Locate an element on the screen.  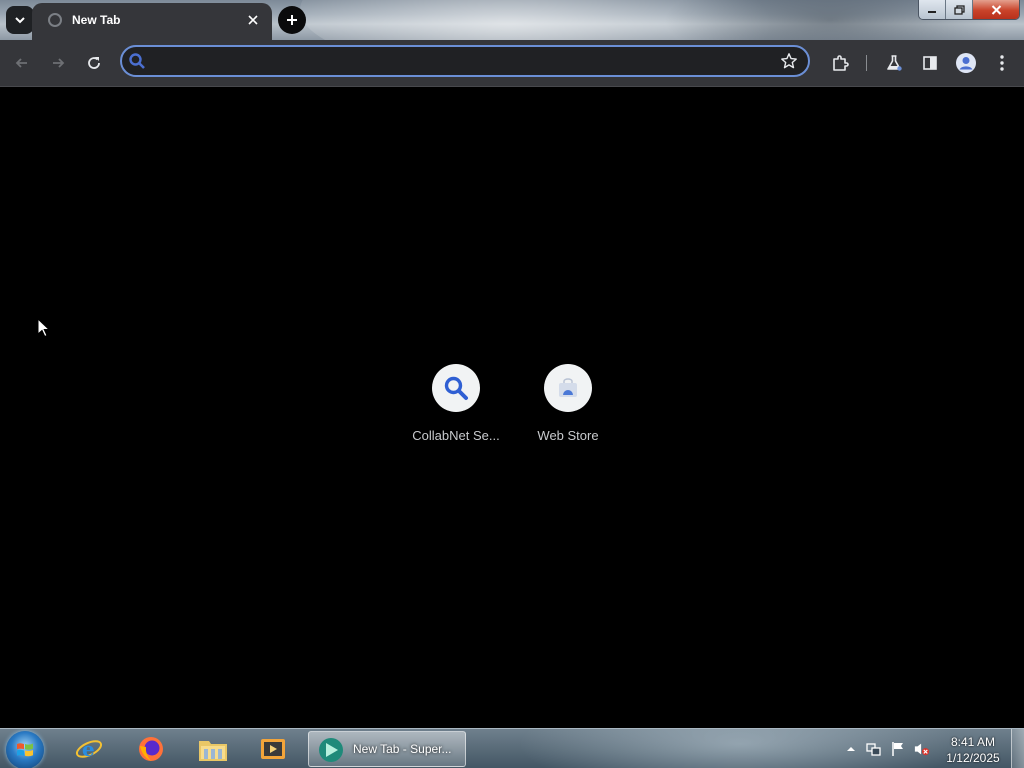
side-panel-button is located at coordinates (930, 63).